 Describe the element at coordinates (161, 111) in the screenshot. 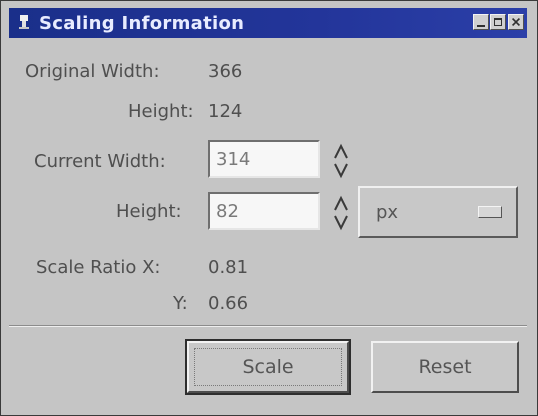

I see `original-height-label: Height:` at that location.